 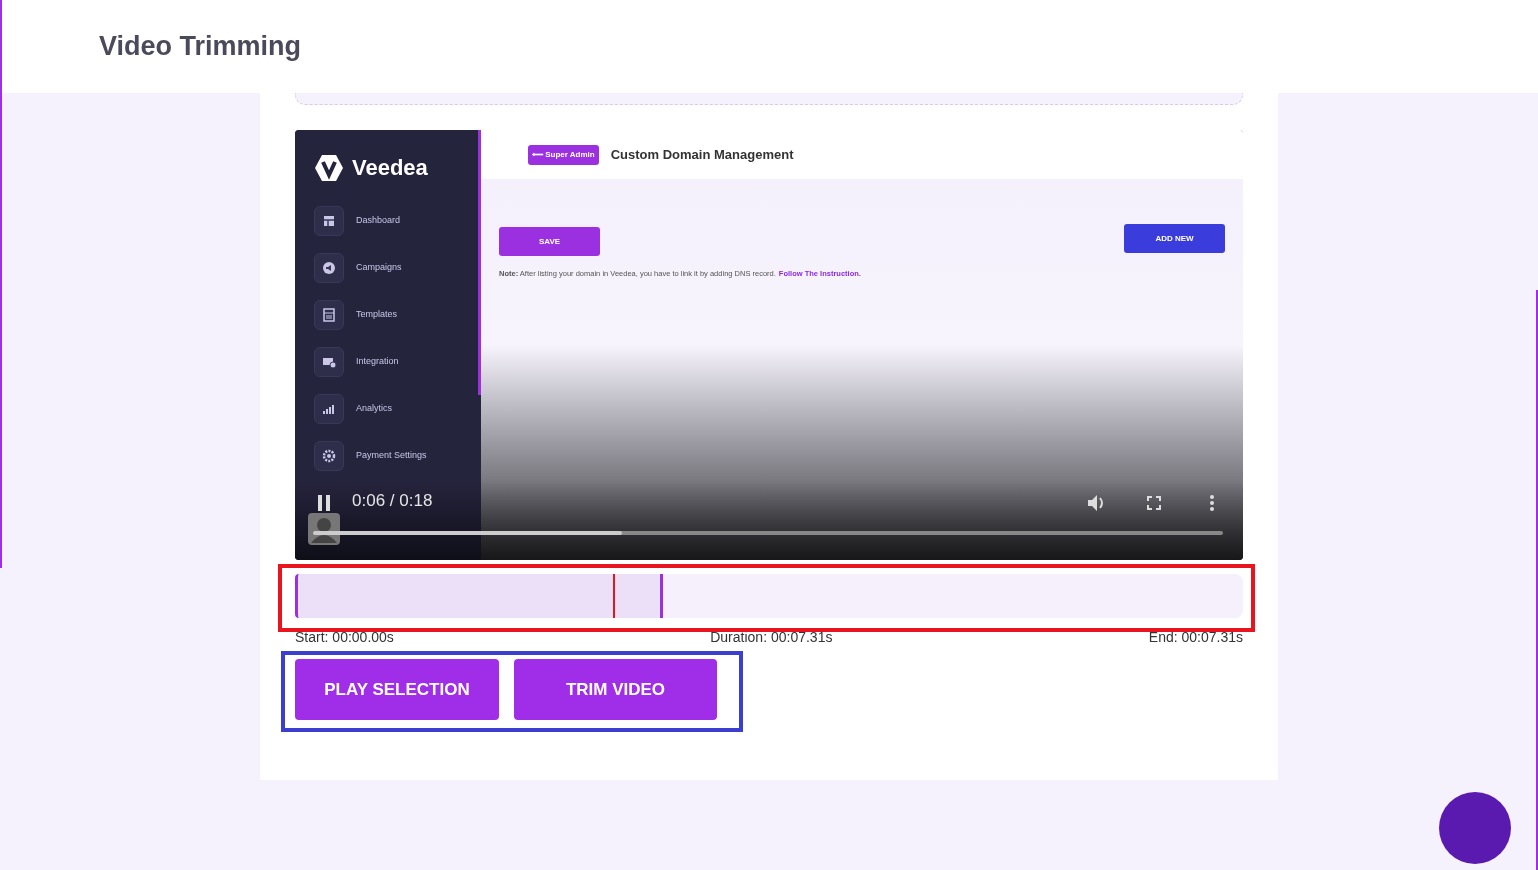 What do you see at coordinates (329, 268) in the screenshot?
I see `megaphone-icon` at bounding box center [329, 268].